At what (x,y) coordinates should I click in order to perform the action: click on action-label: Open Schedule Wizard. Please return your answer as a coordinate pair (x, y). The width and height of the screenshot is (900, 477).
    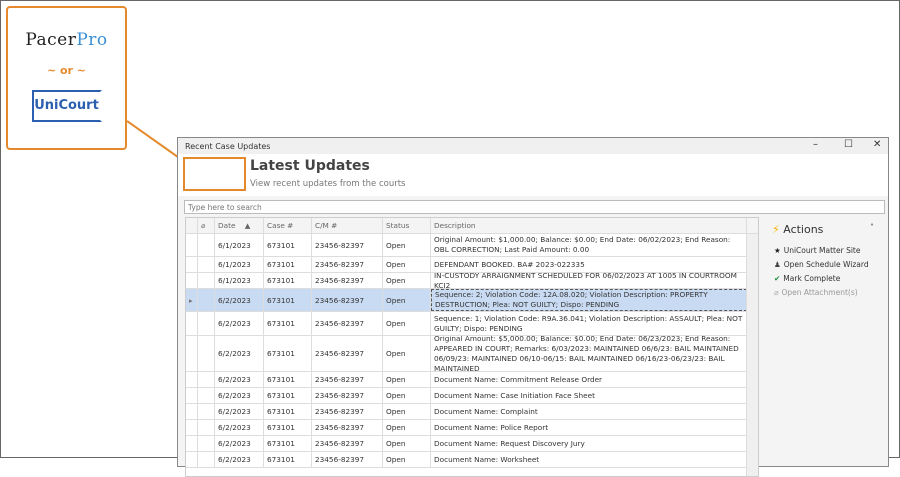
    Looking at the image, I should click on (826, 264).